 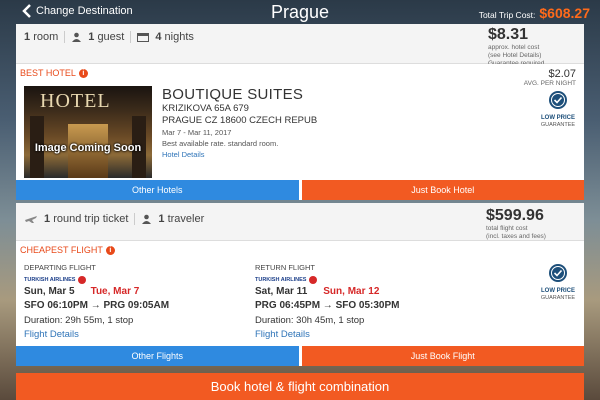 What do you see at coordinates (159, 190) in the screenshot?
I see `other-hotels-button: Other Hotels` at bounding box center [159, 190].